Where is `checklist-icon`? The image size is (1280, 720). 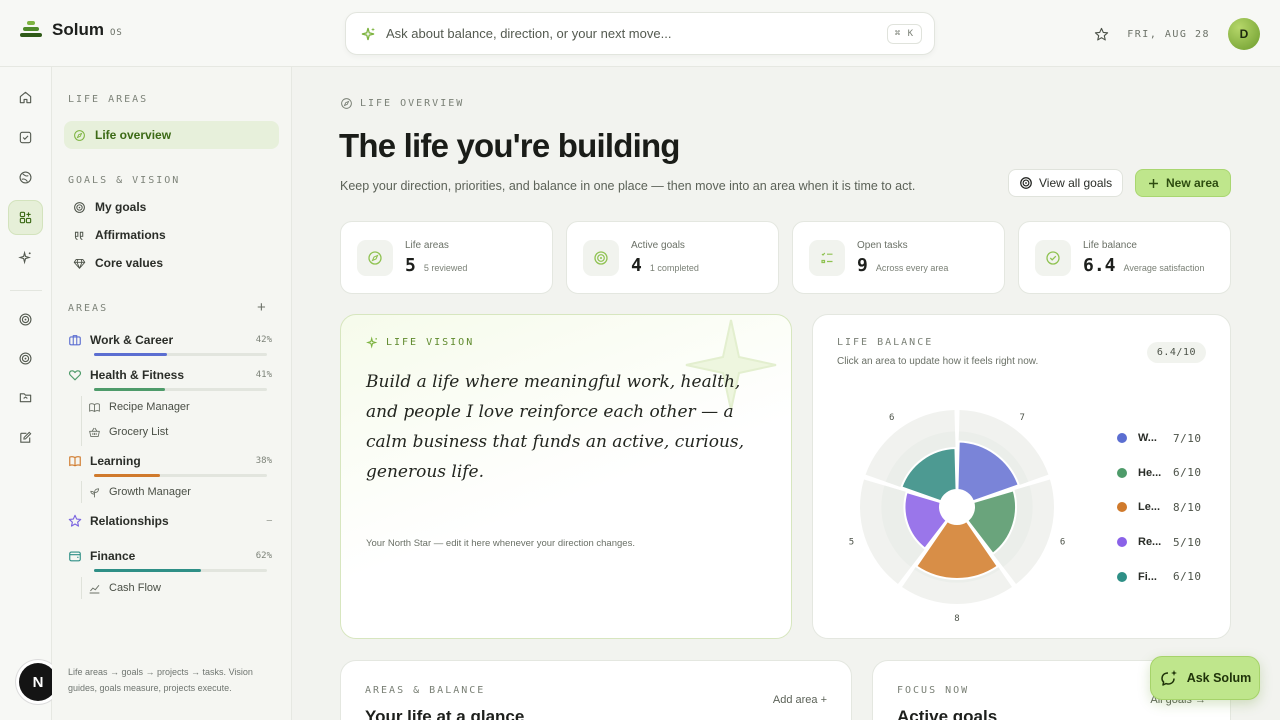
checklist-icon is located at coordinates (827, 257).